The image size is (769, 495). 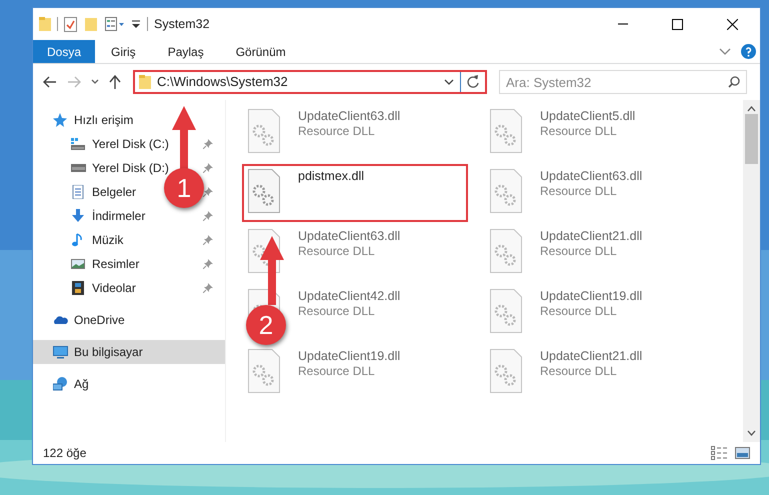 I want to click on nav-item: Videolar, so click(x=129, y=288).